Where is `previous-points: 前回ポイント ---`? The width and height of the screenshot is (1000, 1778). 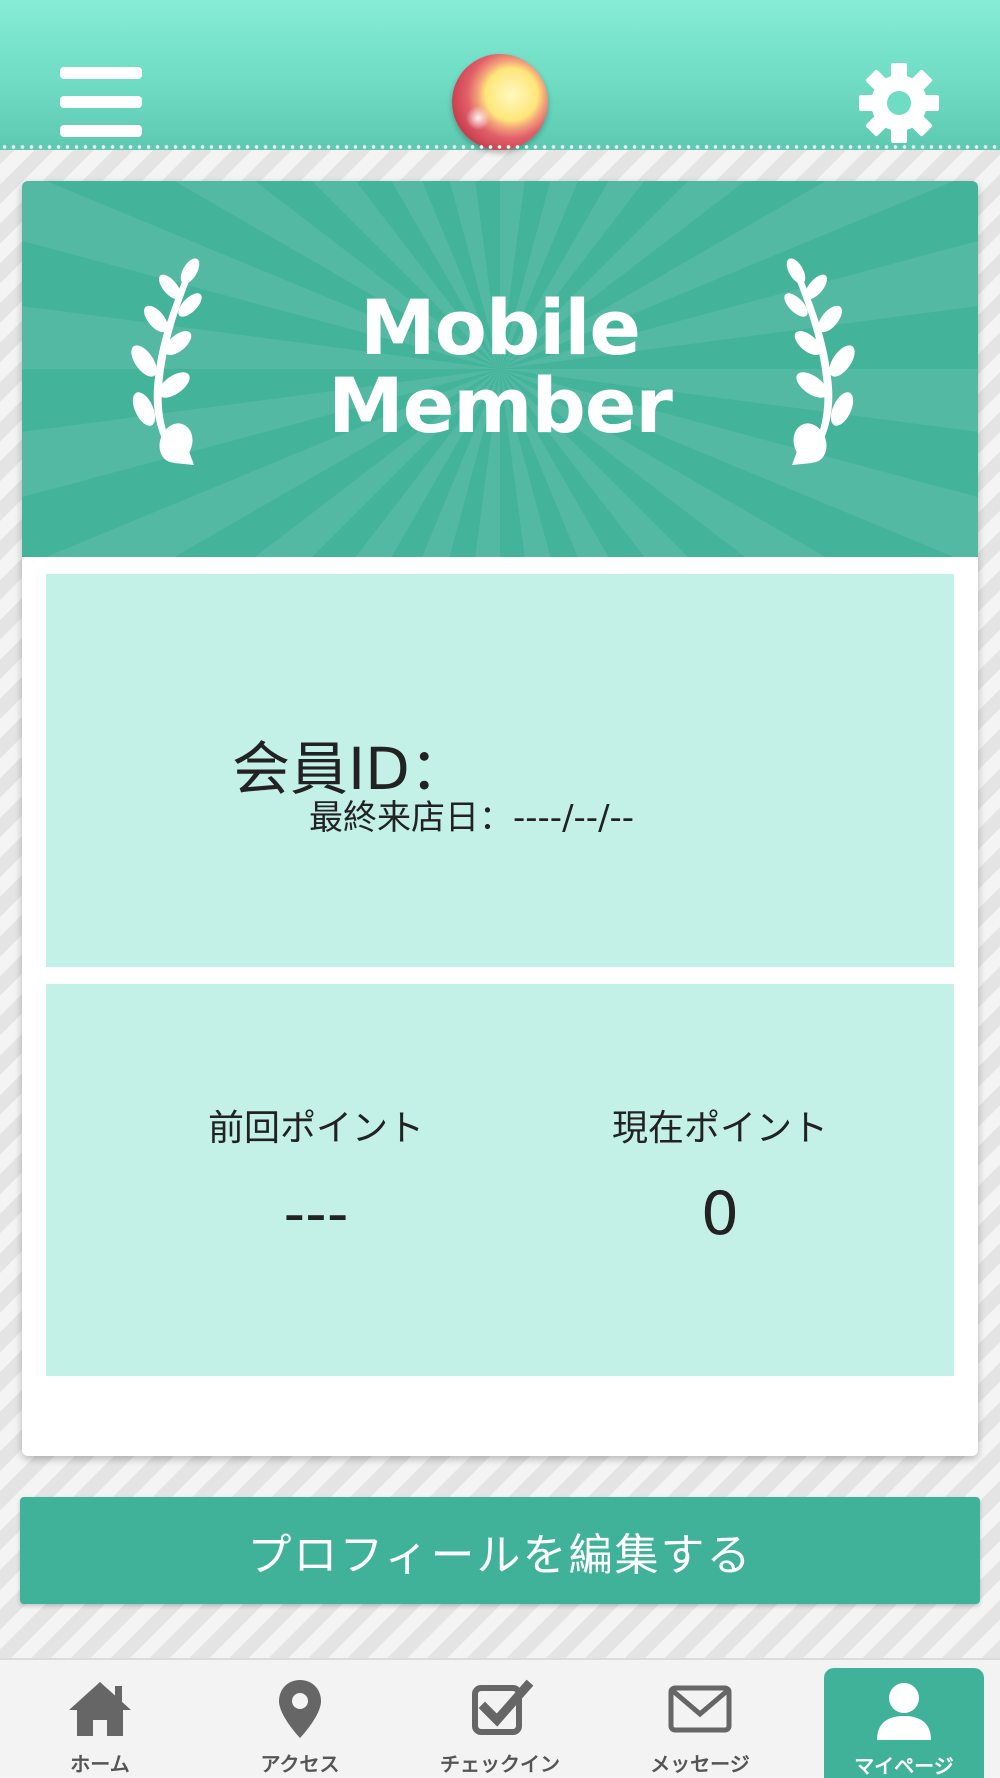 previous-points: 前回ポイント --- is located at coordinates (316, 1180).